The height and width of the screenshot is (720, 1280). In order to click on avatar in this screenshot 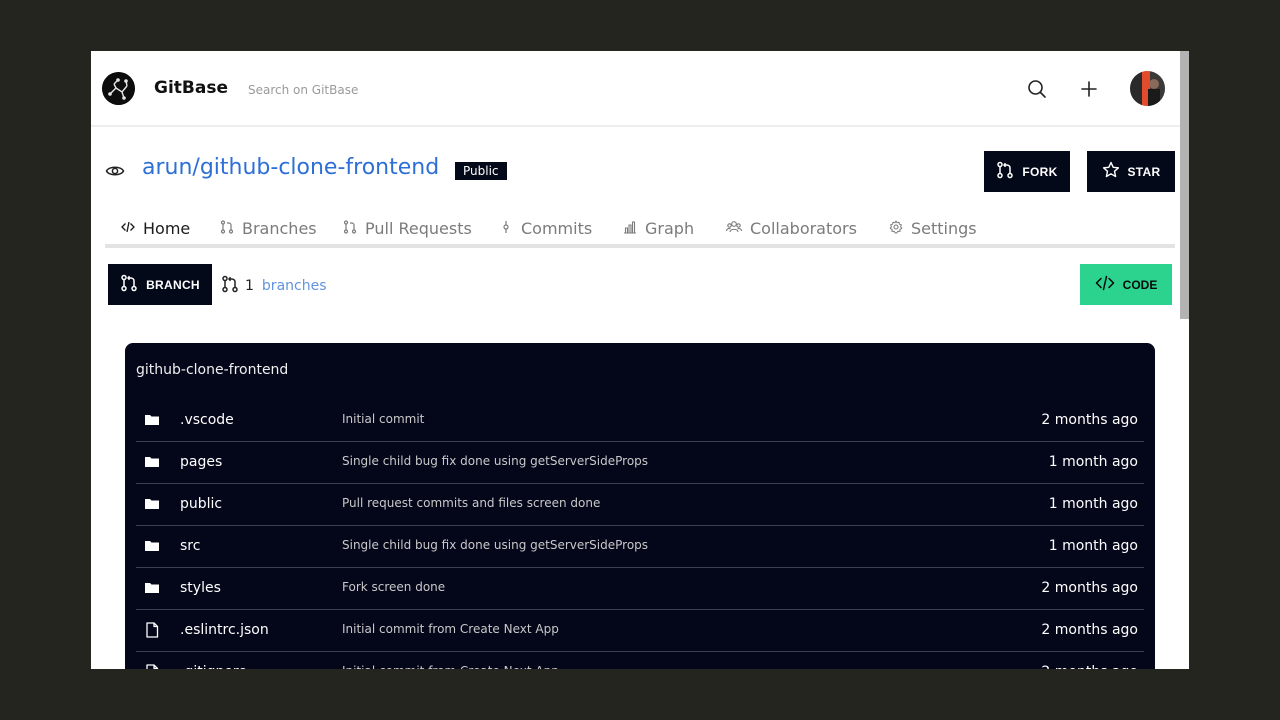, I will do `click(1147, 88)`.